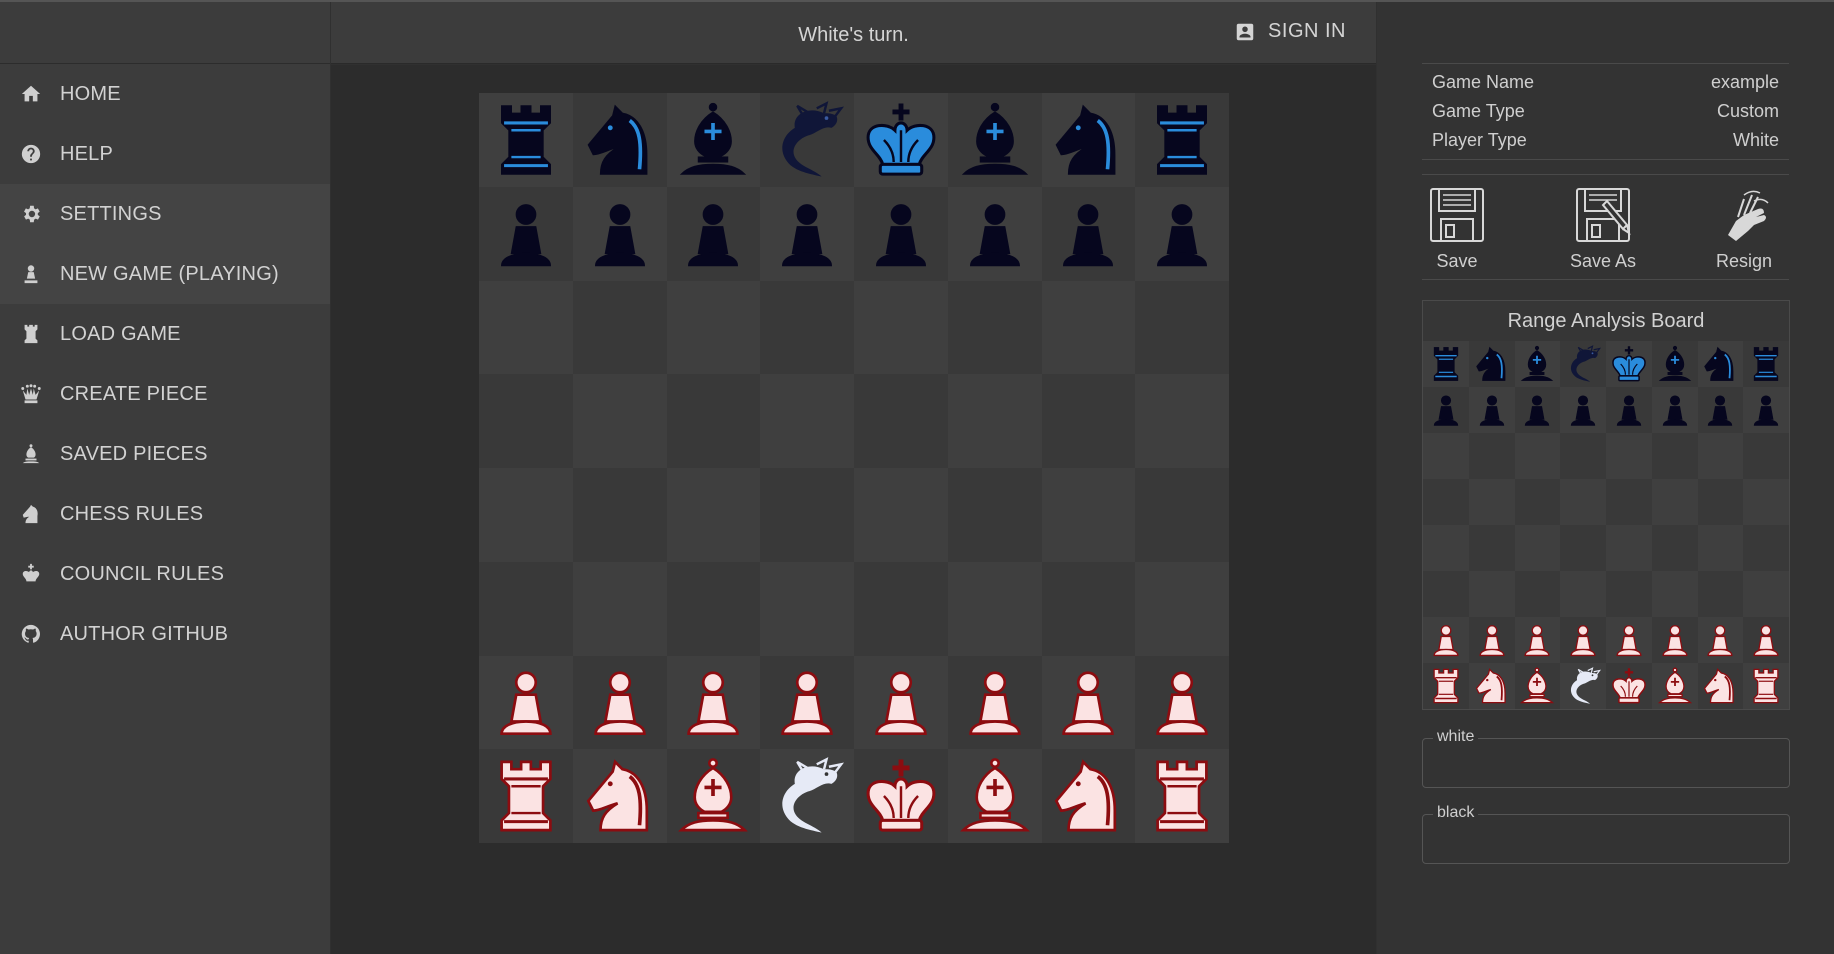 The width and height of the screenshot is (1834, 954). What do you see at coordinates (1744, 228) in the screenshot?
I see `resign-button: Resign` at bounding box center [1744, 228].